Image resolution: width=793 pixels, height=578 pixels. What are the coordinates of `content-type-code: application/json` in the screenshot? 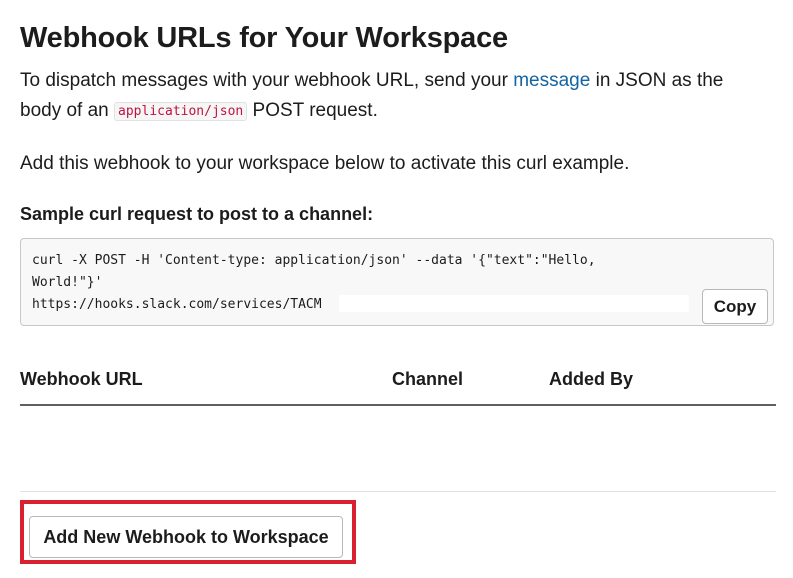 It's located at (181, 111).